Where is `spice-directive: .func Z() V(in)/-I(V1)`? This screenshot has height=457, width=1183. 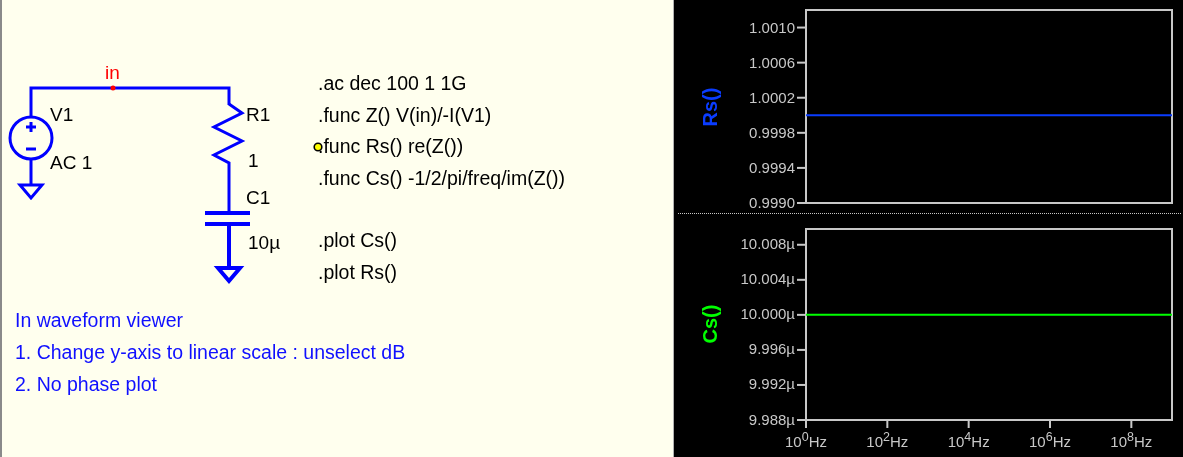 spice-directive: .func Z() V(in)/-I(V1) is located at coordinates (405, 115).